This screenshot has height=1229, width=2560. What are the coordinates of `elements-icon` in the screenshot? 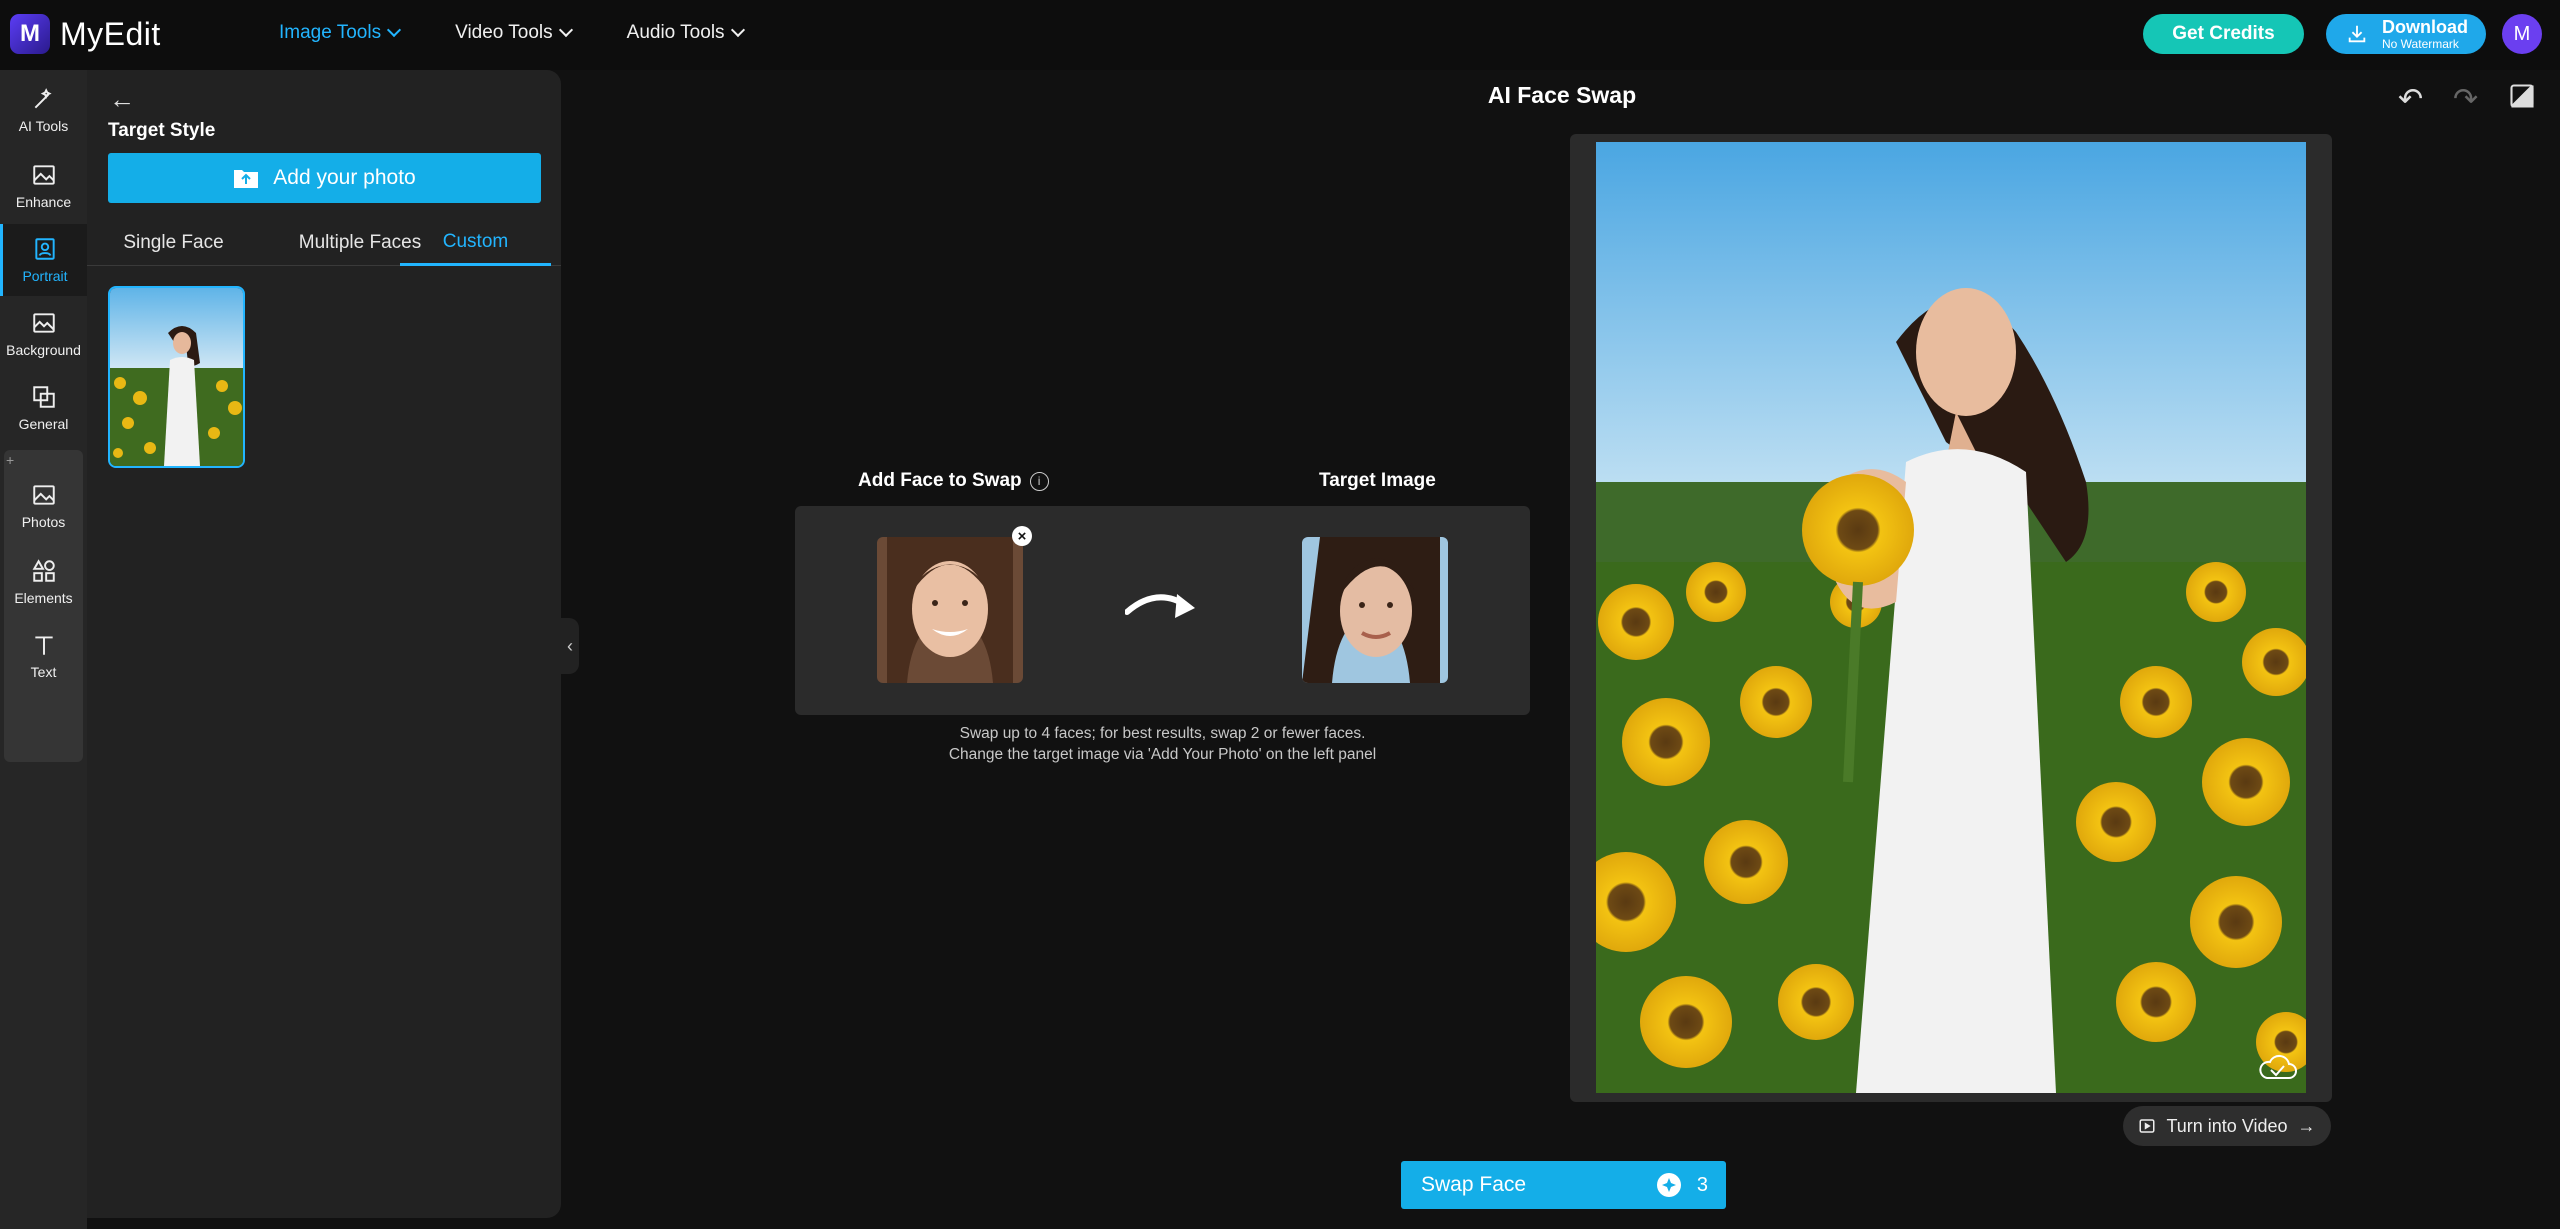 It's located at (43, 570).